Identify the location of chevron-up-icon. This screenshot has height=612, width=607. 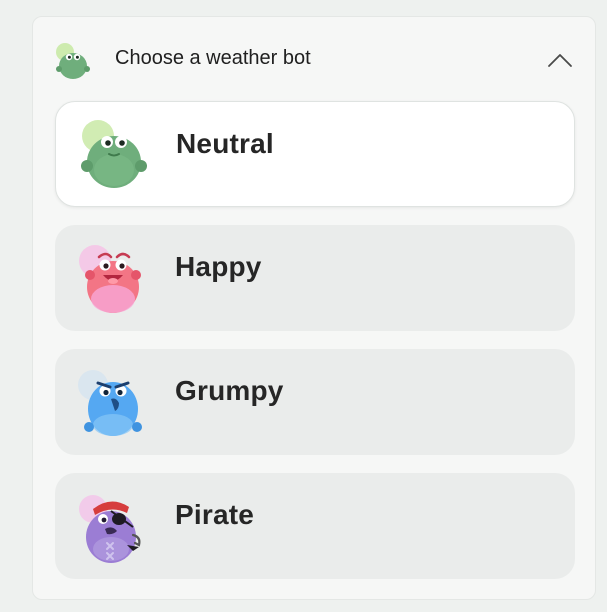
(560, 60).